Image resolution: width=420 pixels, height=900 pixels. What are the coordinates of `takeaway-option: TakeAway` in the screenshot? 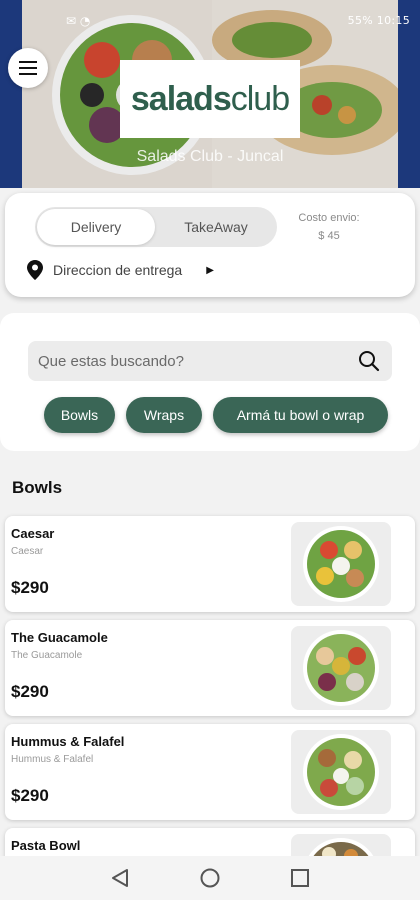 It's located at (216, 227).